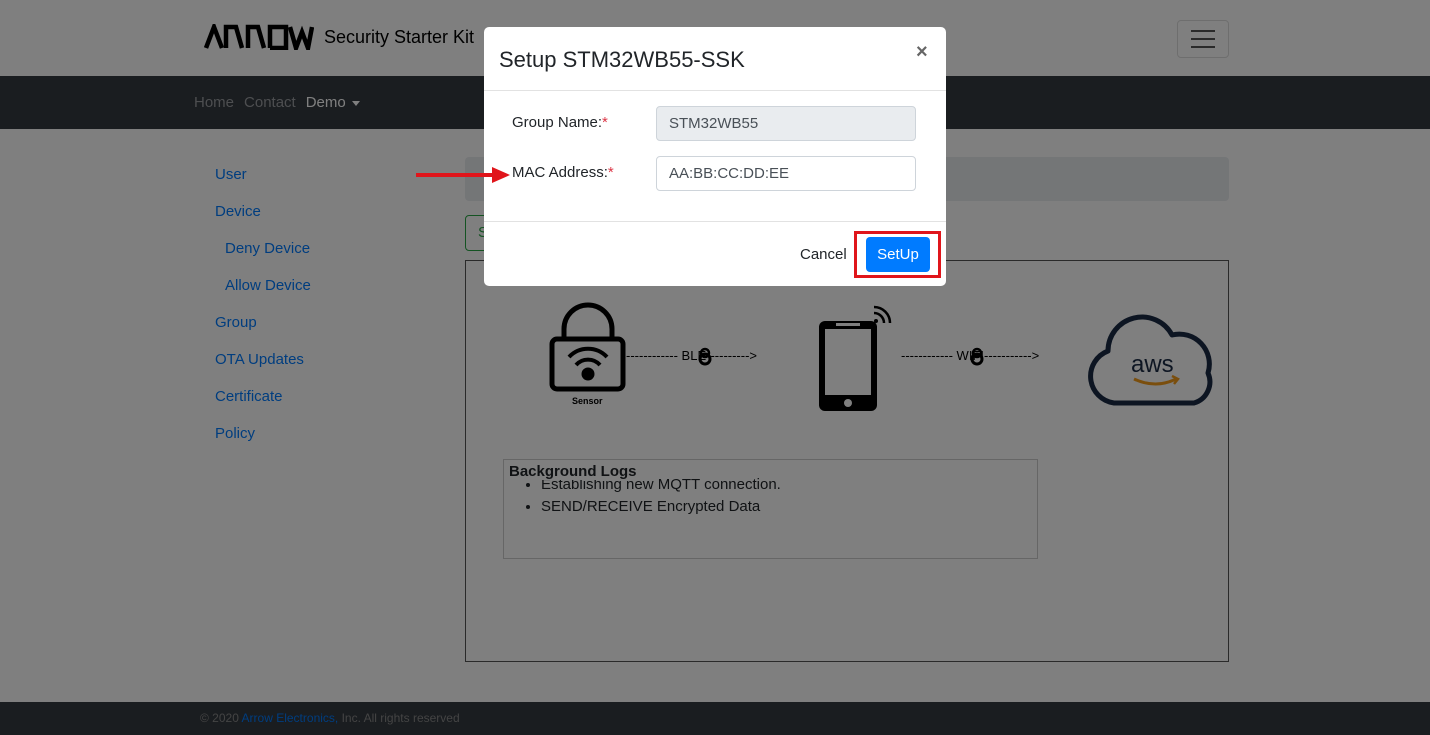  I want to click on modal-header: Setup STM32WB55-SSK ×, so click(715, 59).